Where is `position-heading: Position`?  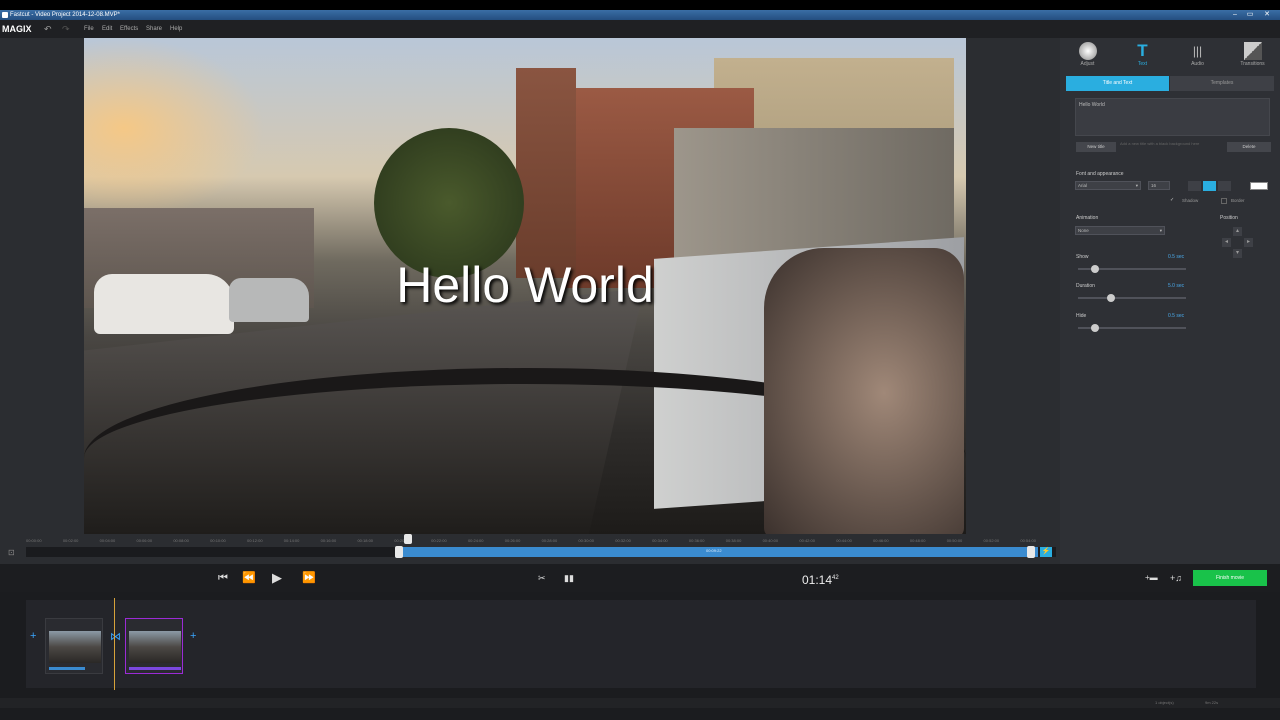
position-heading: Position is located at coordinates (1229, 218).